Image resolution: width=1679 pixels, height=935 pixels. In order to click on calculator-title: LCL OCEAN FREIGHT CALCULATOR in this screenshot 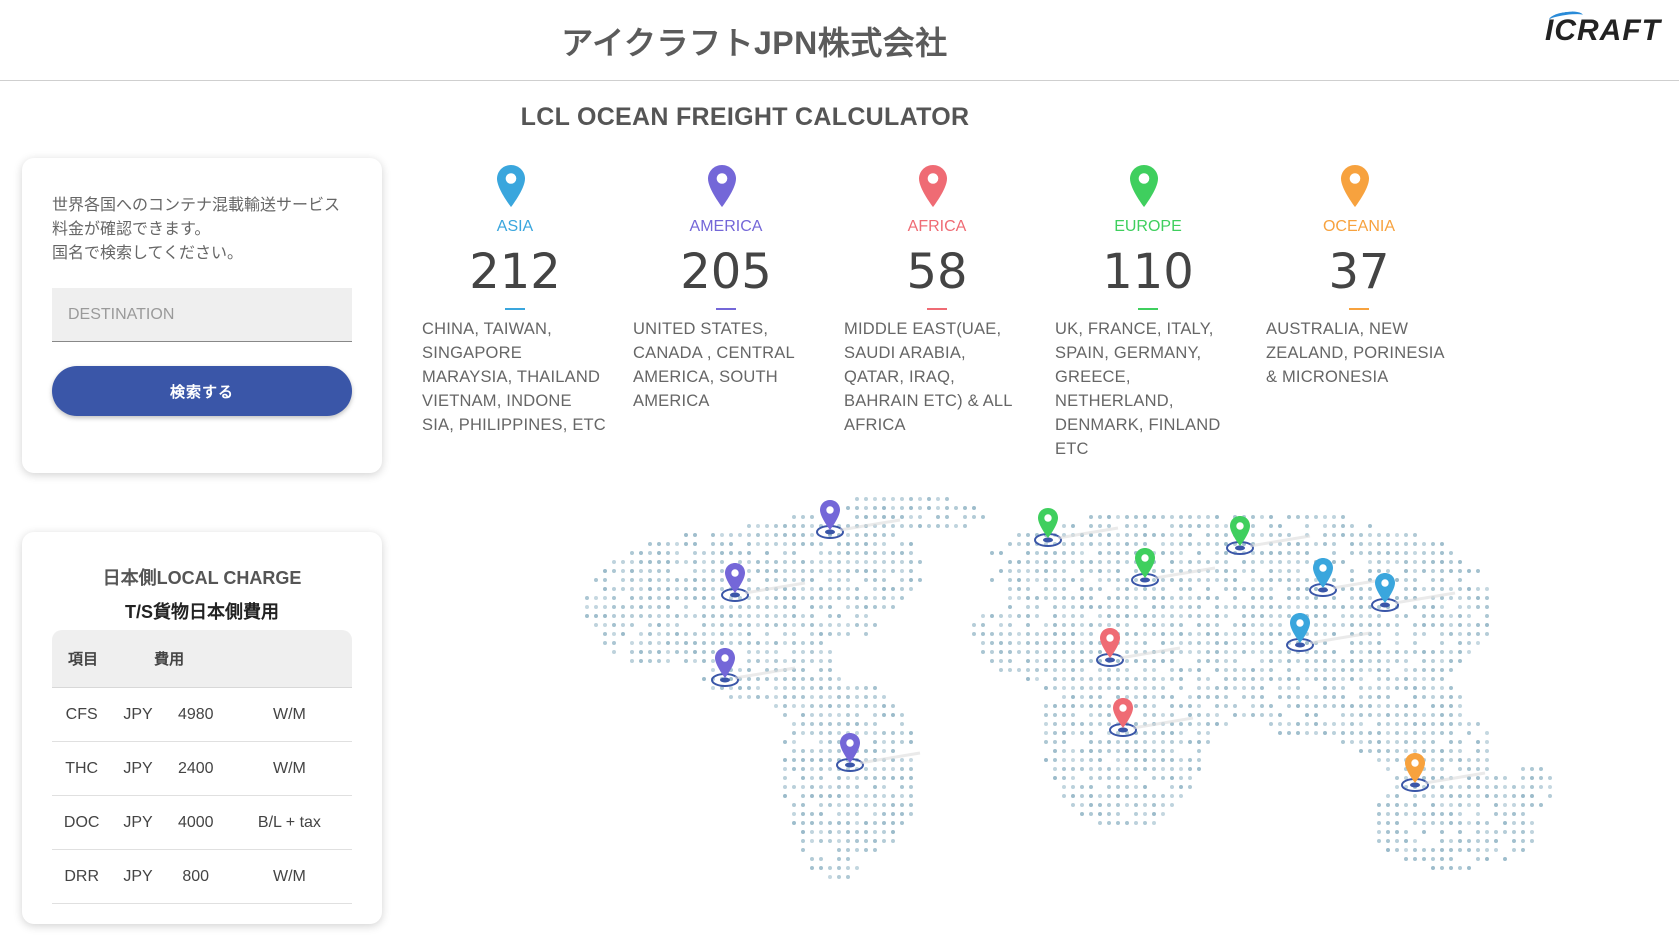, I will do `click(745, 117)`.